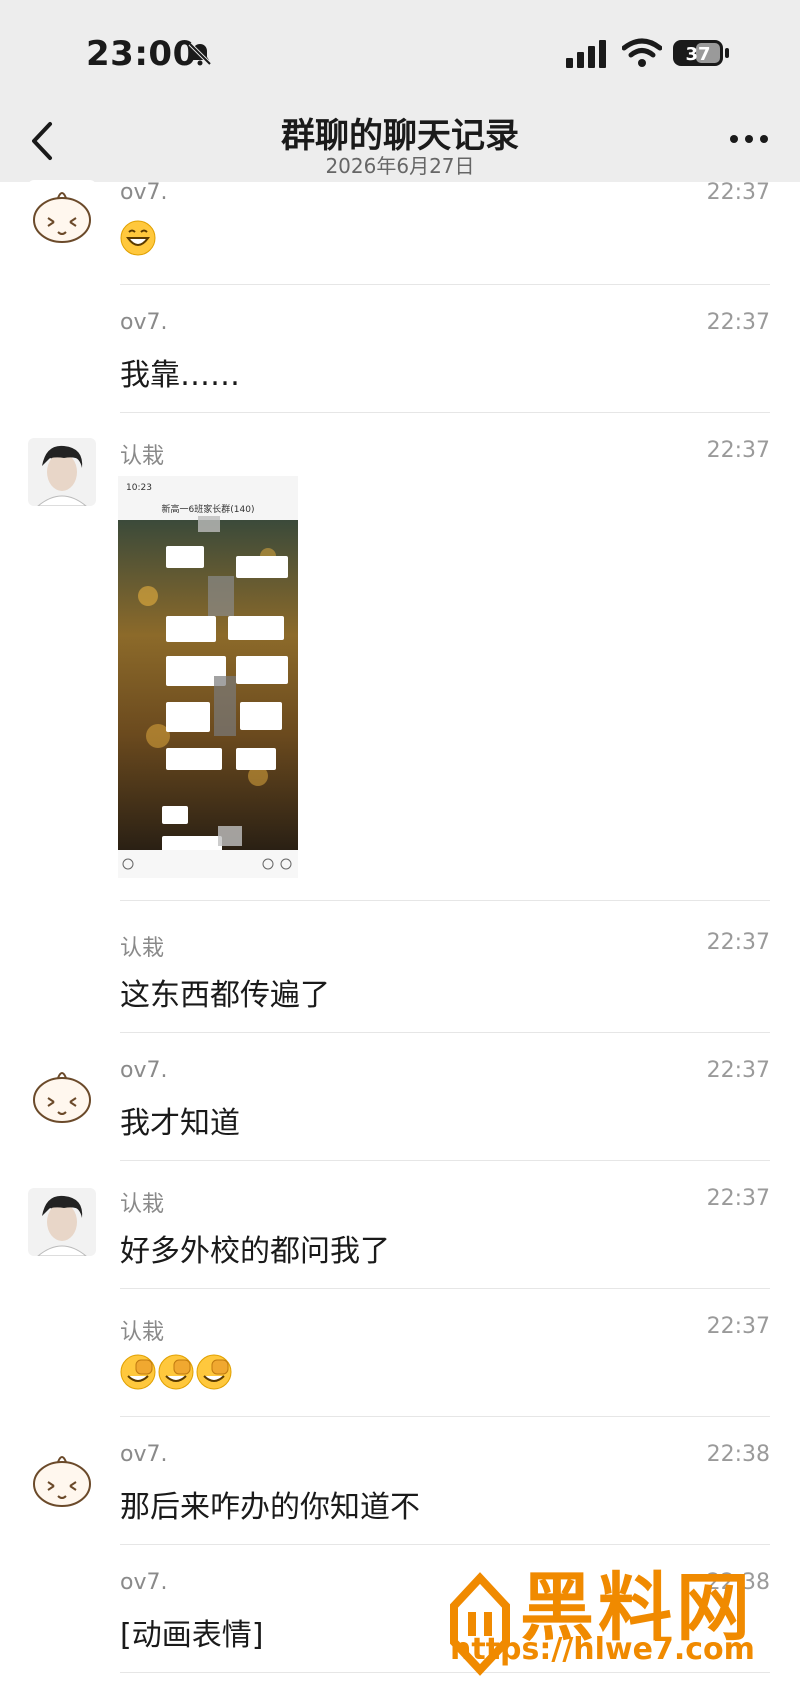 The image size is (800, 1700). What do you see at coordinates (225, 995) in the screenshot?
I see `message-text: 这东西都传遍了` at bounding box center [225, 995].